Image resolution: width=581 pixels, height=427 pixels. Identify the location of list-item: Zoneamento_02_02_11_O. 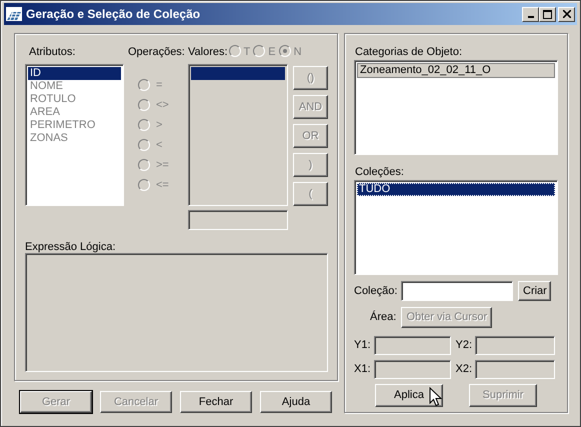
(456, 70).